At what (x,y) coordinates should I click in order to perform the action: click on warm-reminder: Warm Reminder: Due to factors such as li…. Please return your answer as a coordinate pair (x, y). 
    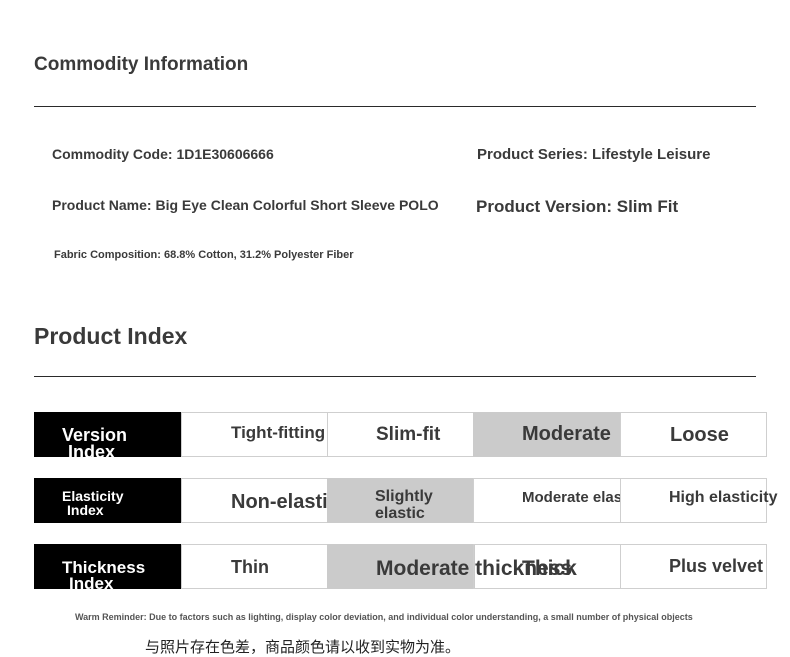
    Looking at the image, I should click on (384, 617).